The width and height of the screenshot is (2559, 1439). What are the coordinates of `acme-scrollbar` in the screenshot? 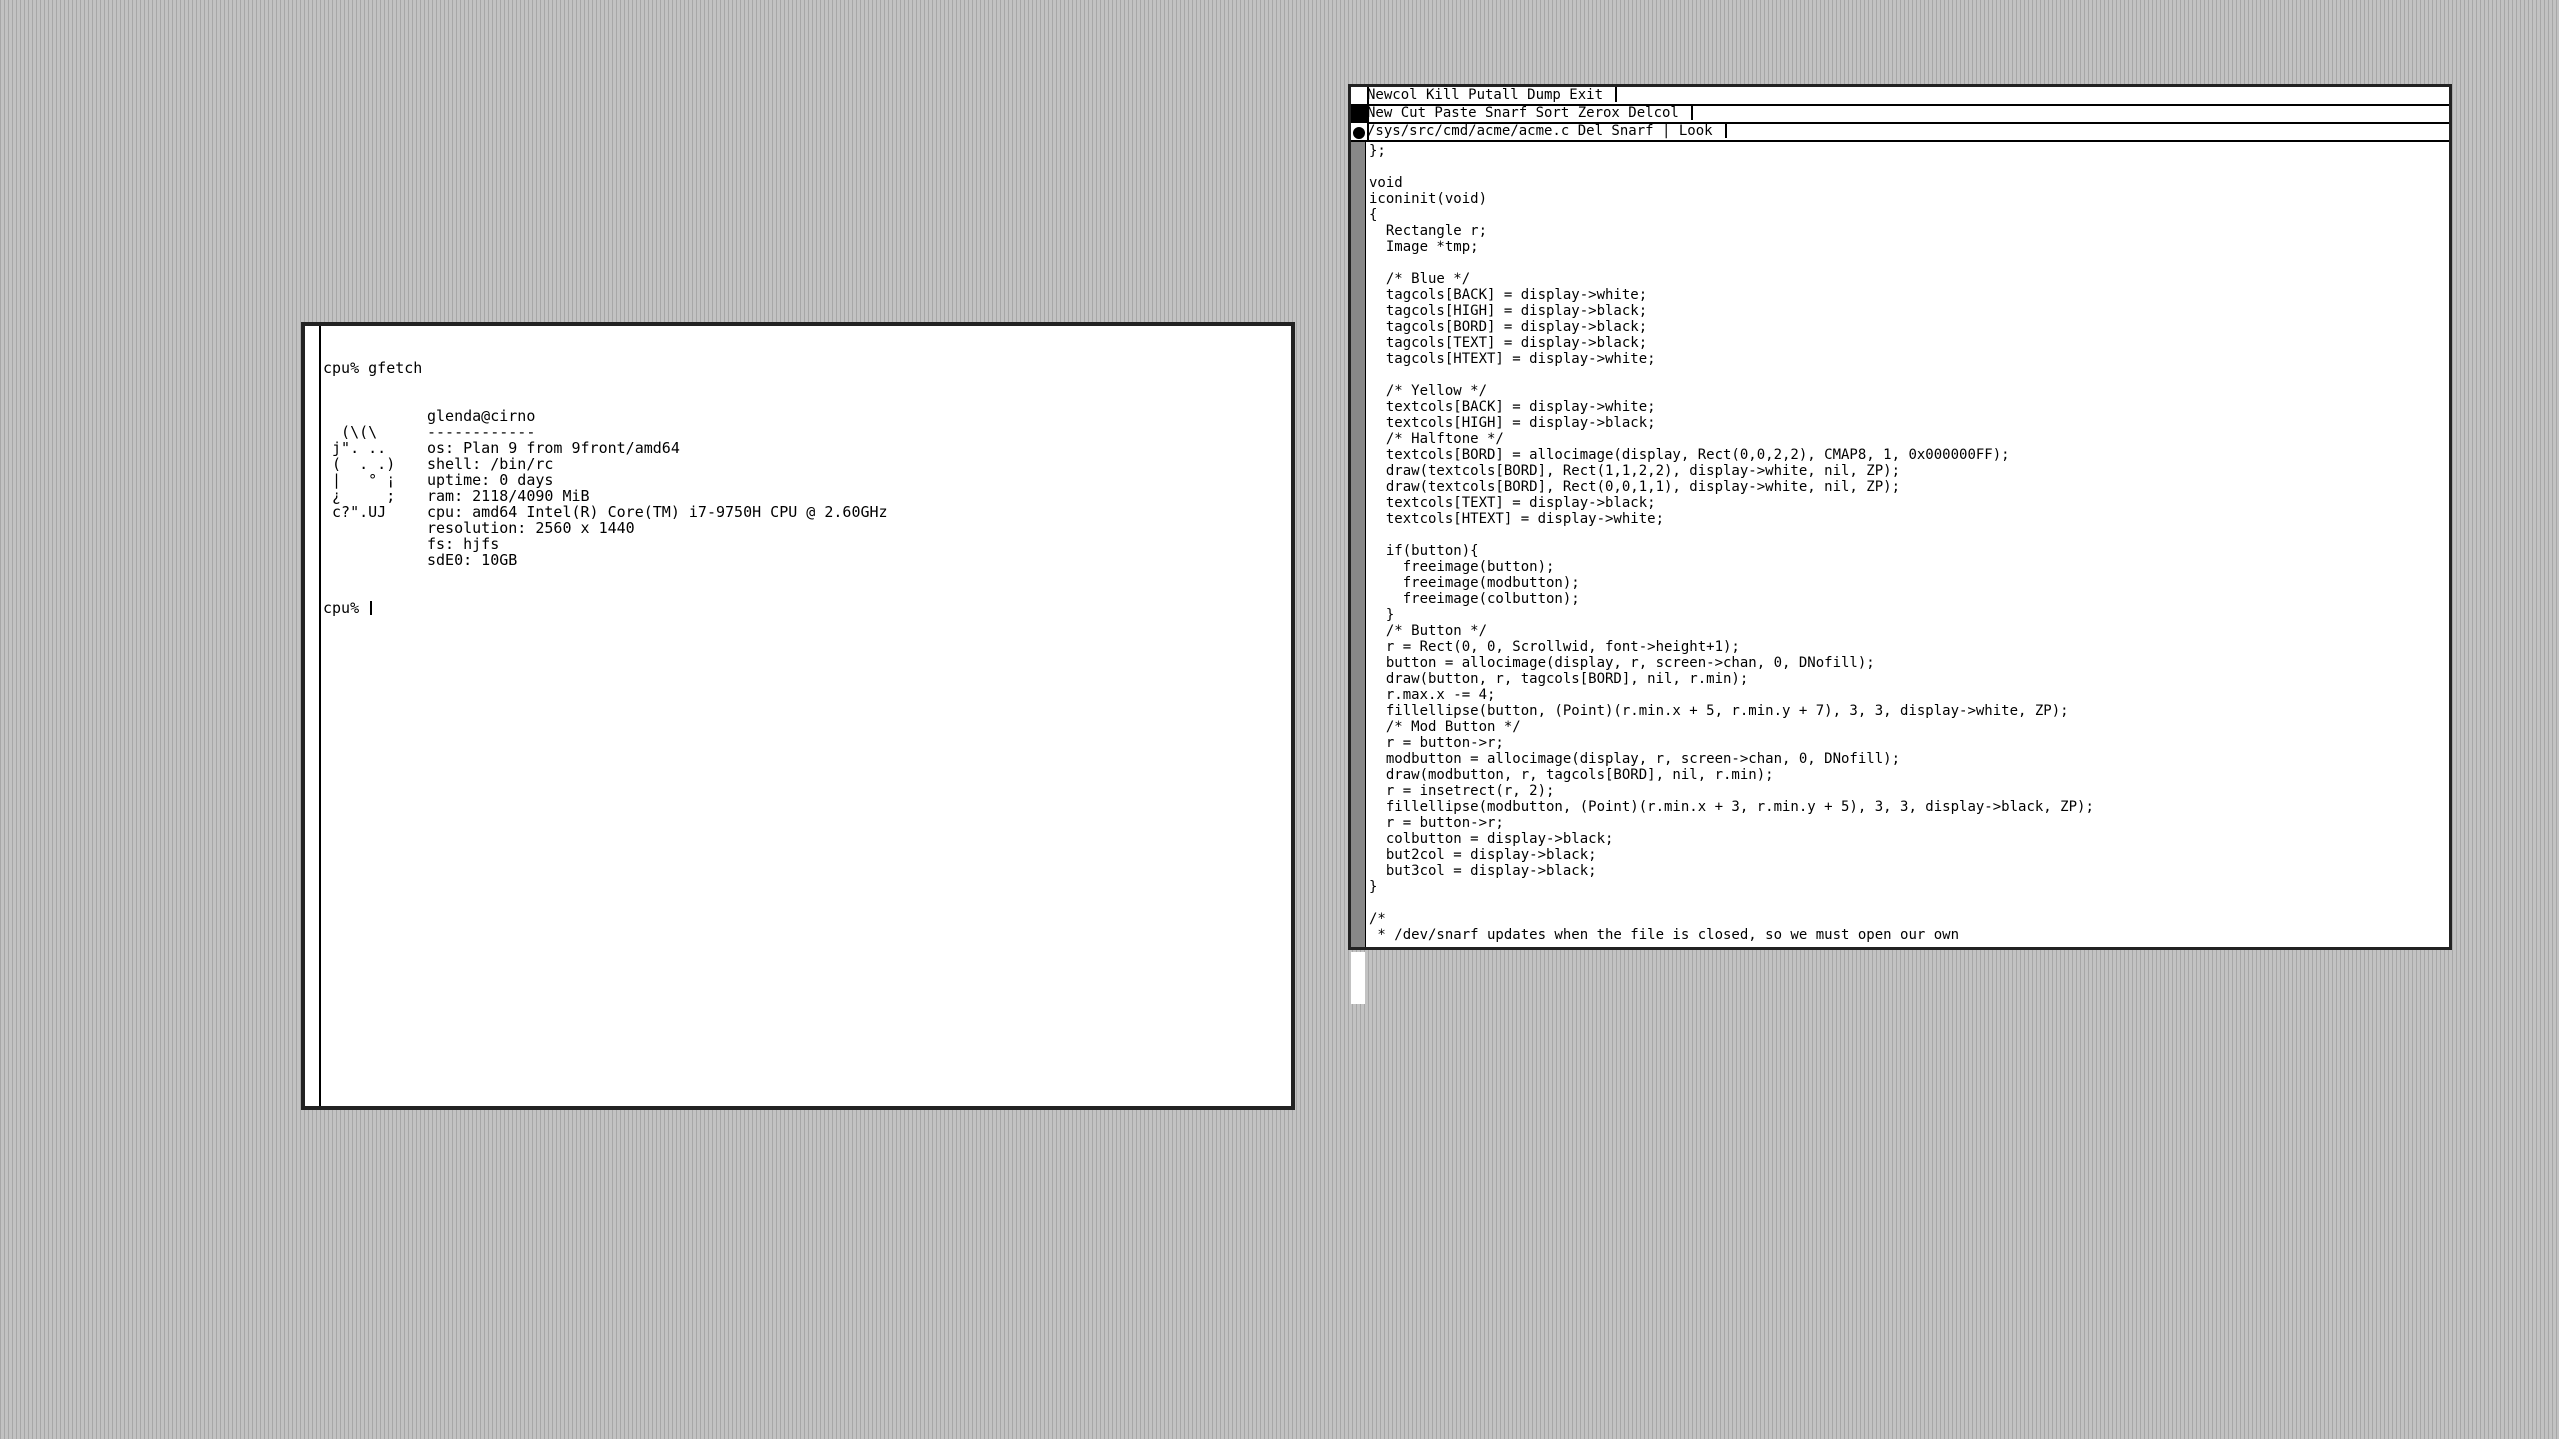 It's located at (1358, 573).